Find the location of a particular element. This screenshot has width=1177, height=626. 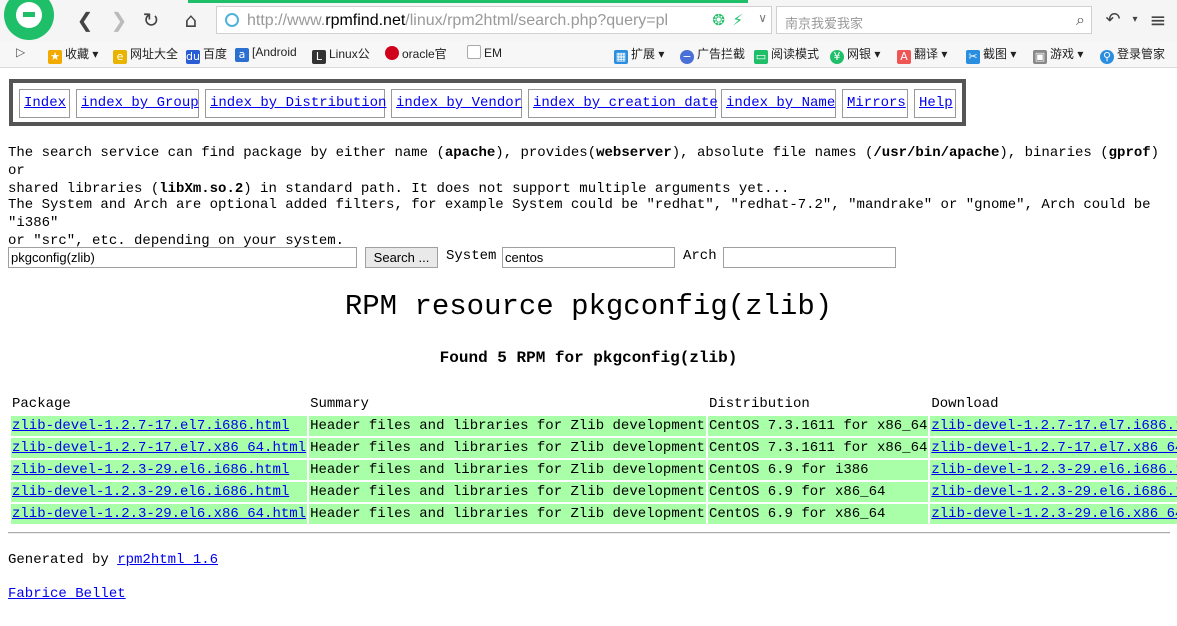

divider is located at coordinates (589, 533).